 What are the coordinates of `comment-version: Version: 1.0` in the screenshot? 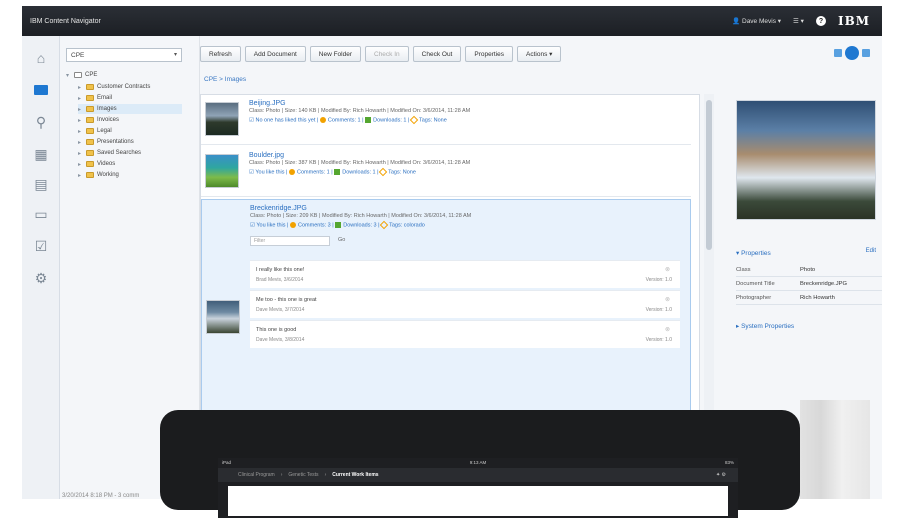 It's located at (658, 280).